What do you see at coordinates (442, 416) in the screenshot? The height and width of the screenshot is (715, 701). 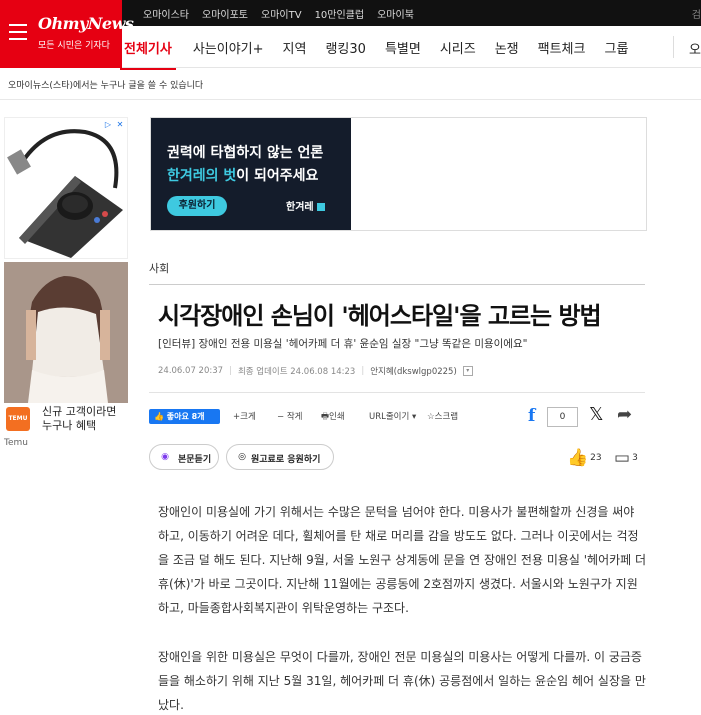 I see `scrap-button: ☆스크랩` at bounding box center [442, 416].